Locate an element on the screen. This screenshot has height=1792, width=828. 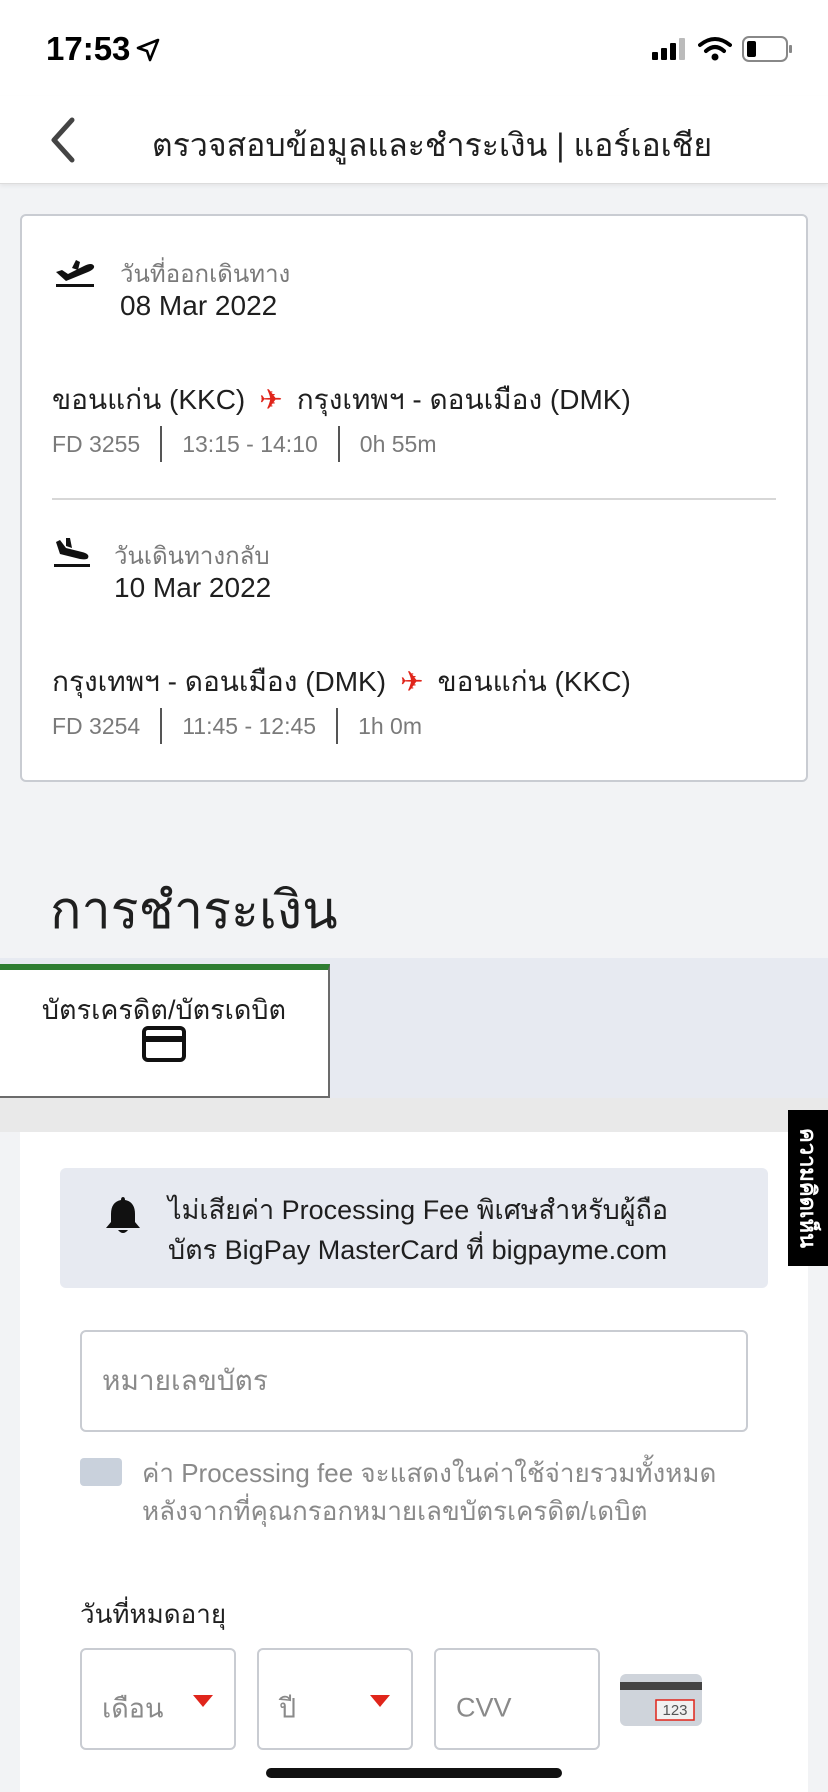
segment-divider is located at coordinates (414, 499).